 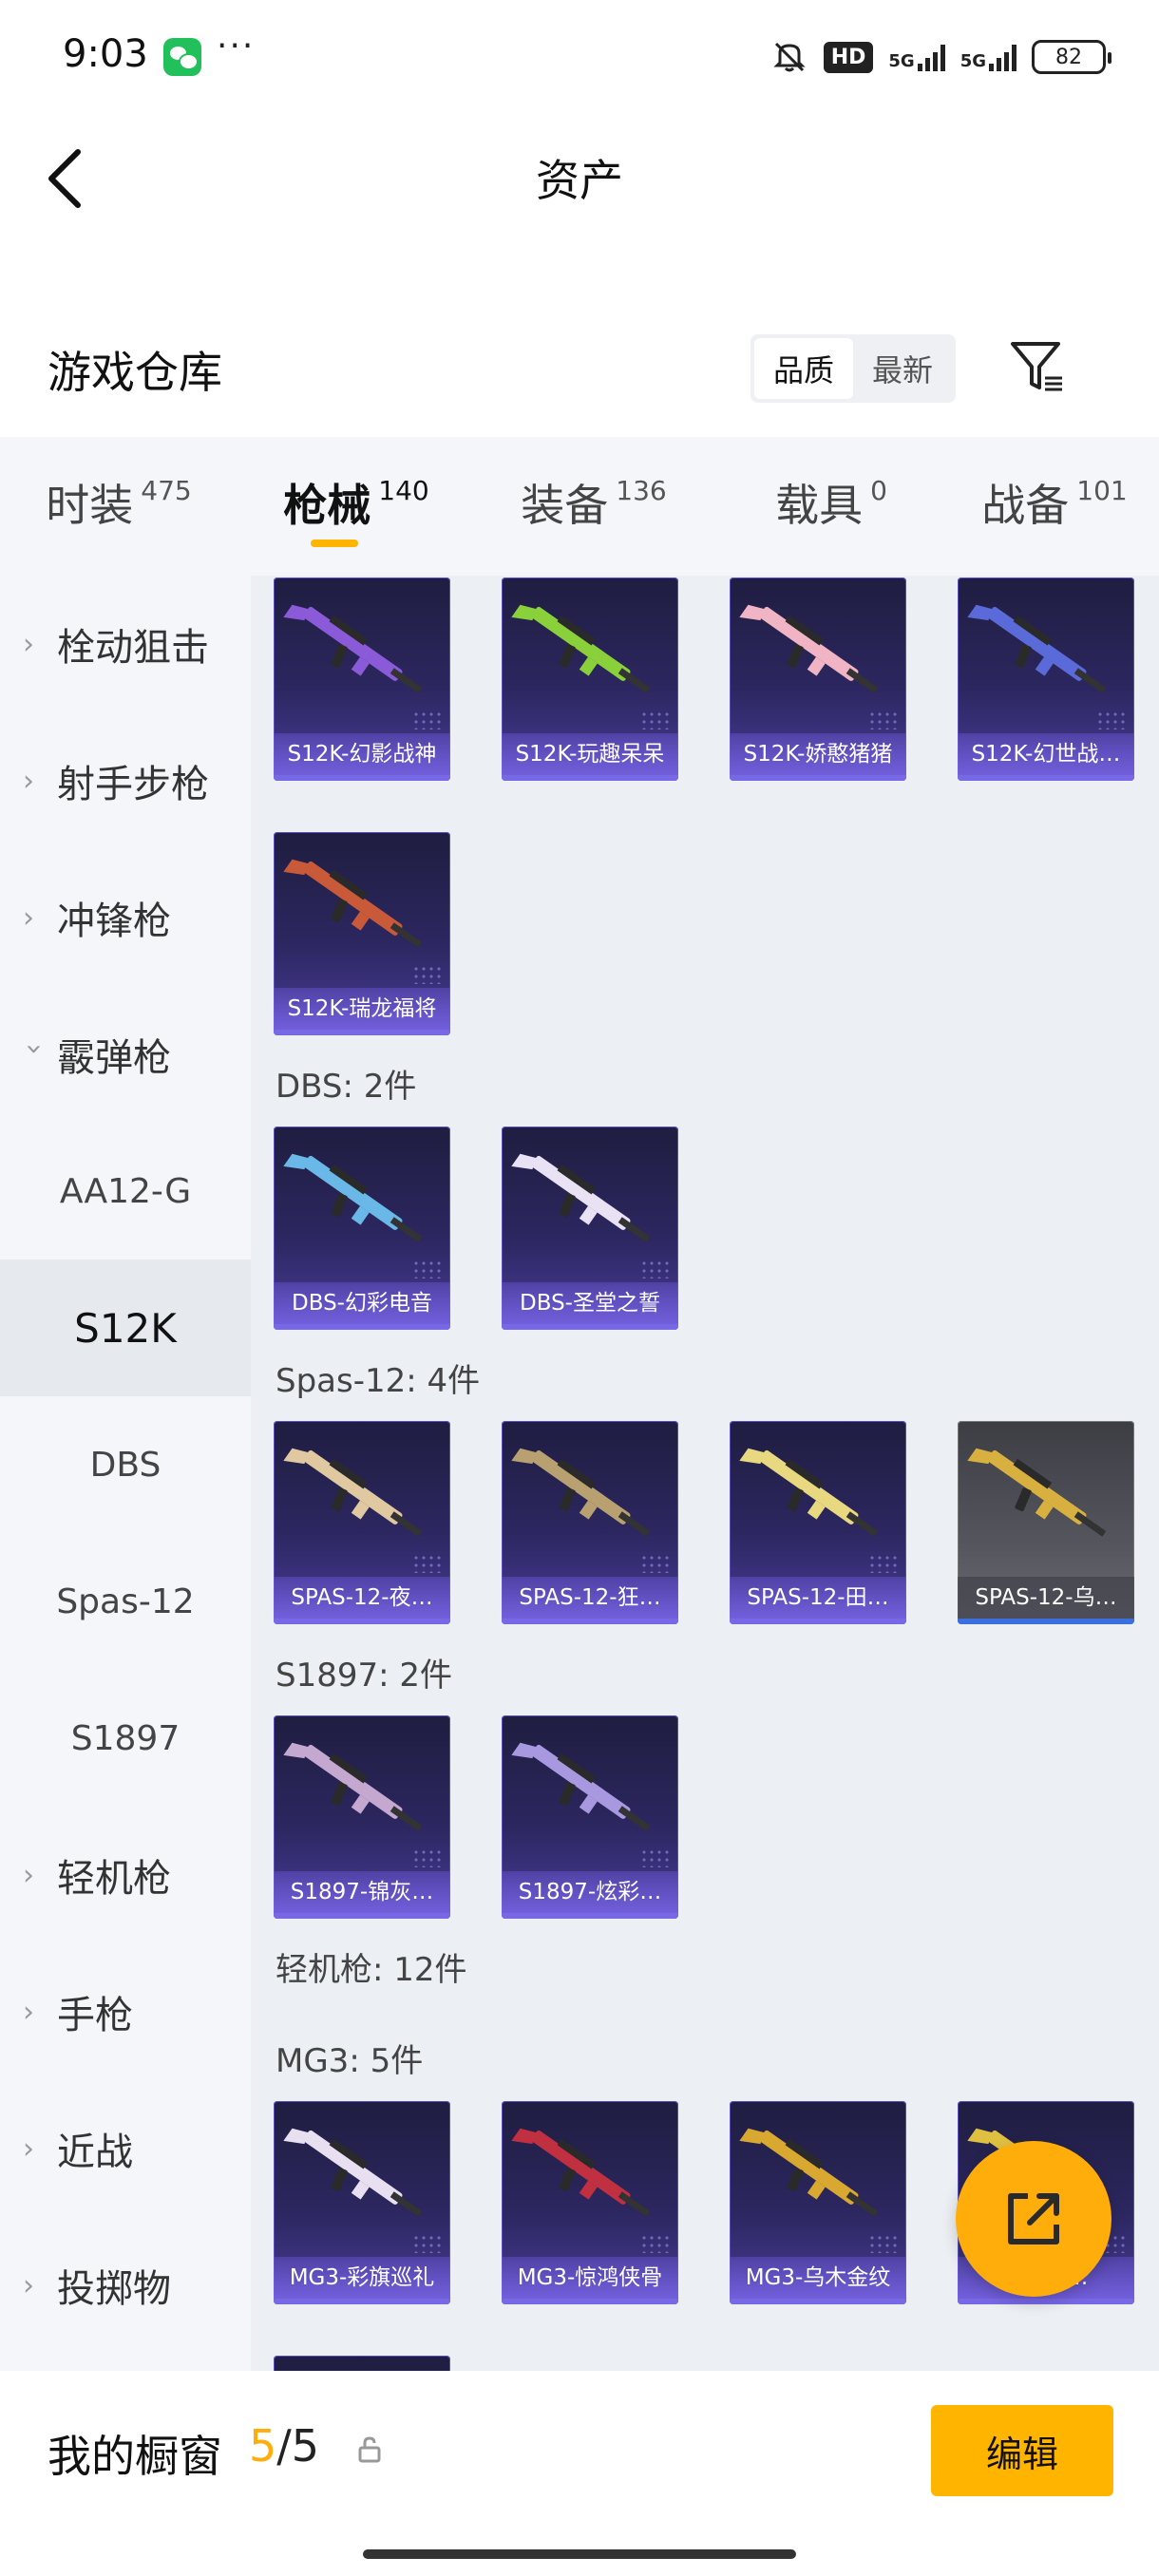 I want to click on sidebar-item-label: 冲锋枪, so click(x=114, y=921).